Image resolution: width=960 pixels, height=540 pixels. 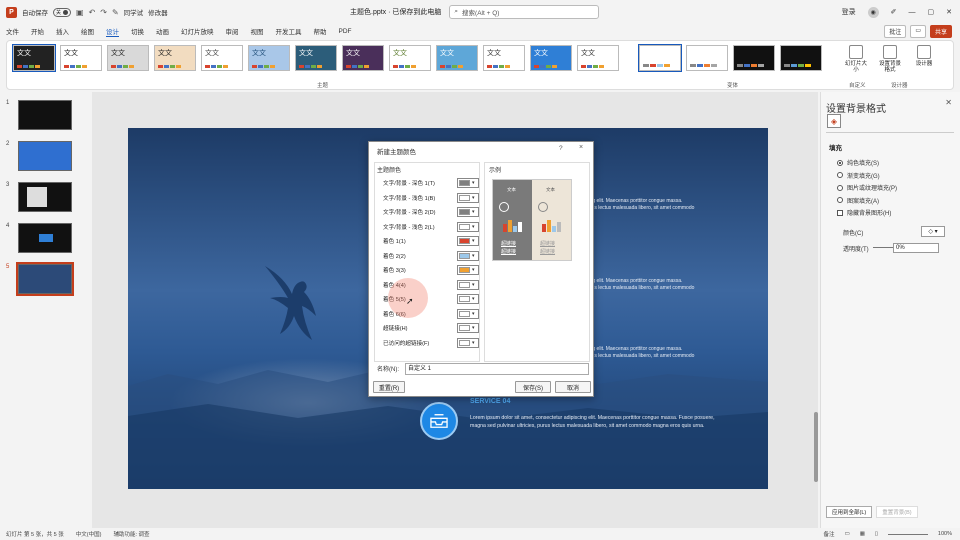 What do you see at coordinates (112, 31) in the screenshot?
I see `tab-4: 设计` at bounding box center [112, 31].